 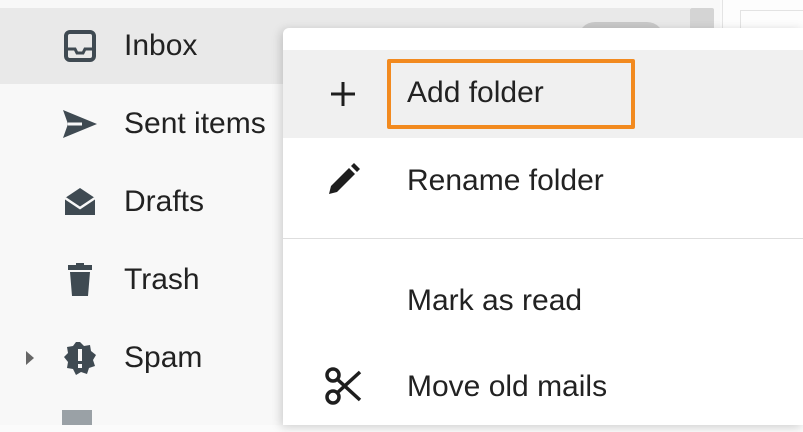 I want to click on menu-item-rename-folder: Rename folder, so click(x=543, y=182).